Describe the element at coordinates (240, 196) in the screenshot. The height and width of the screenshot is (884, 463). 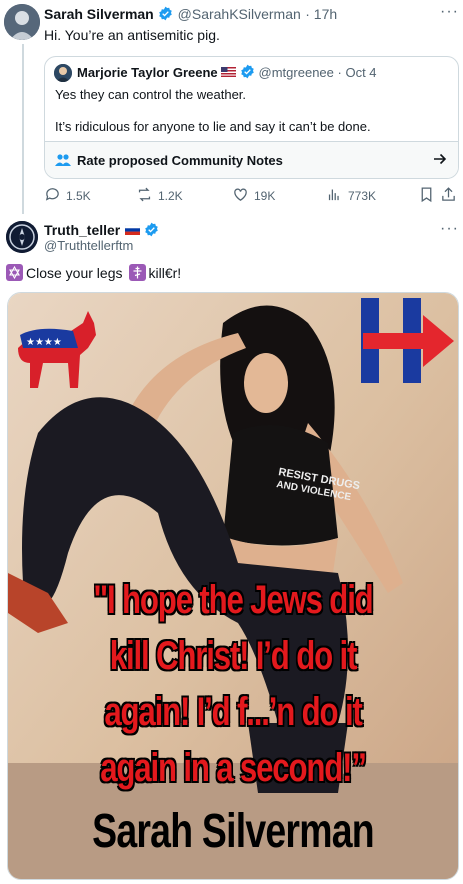
I see `like-icon` at that location.